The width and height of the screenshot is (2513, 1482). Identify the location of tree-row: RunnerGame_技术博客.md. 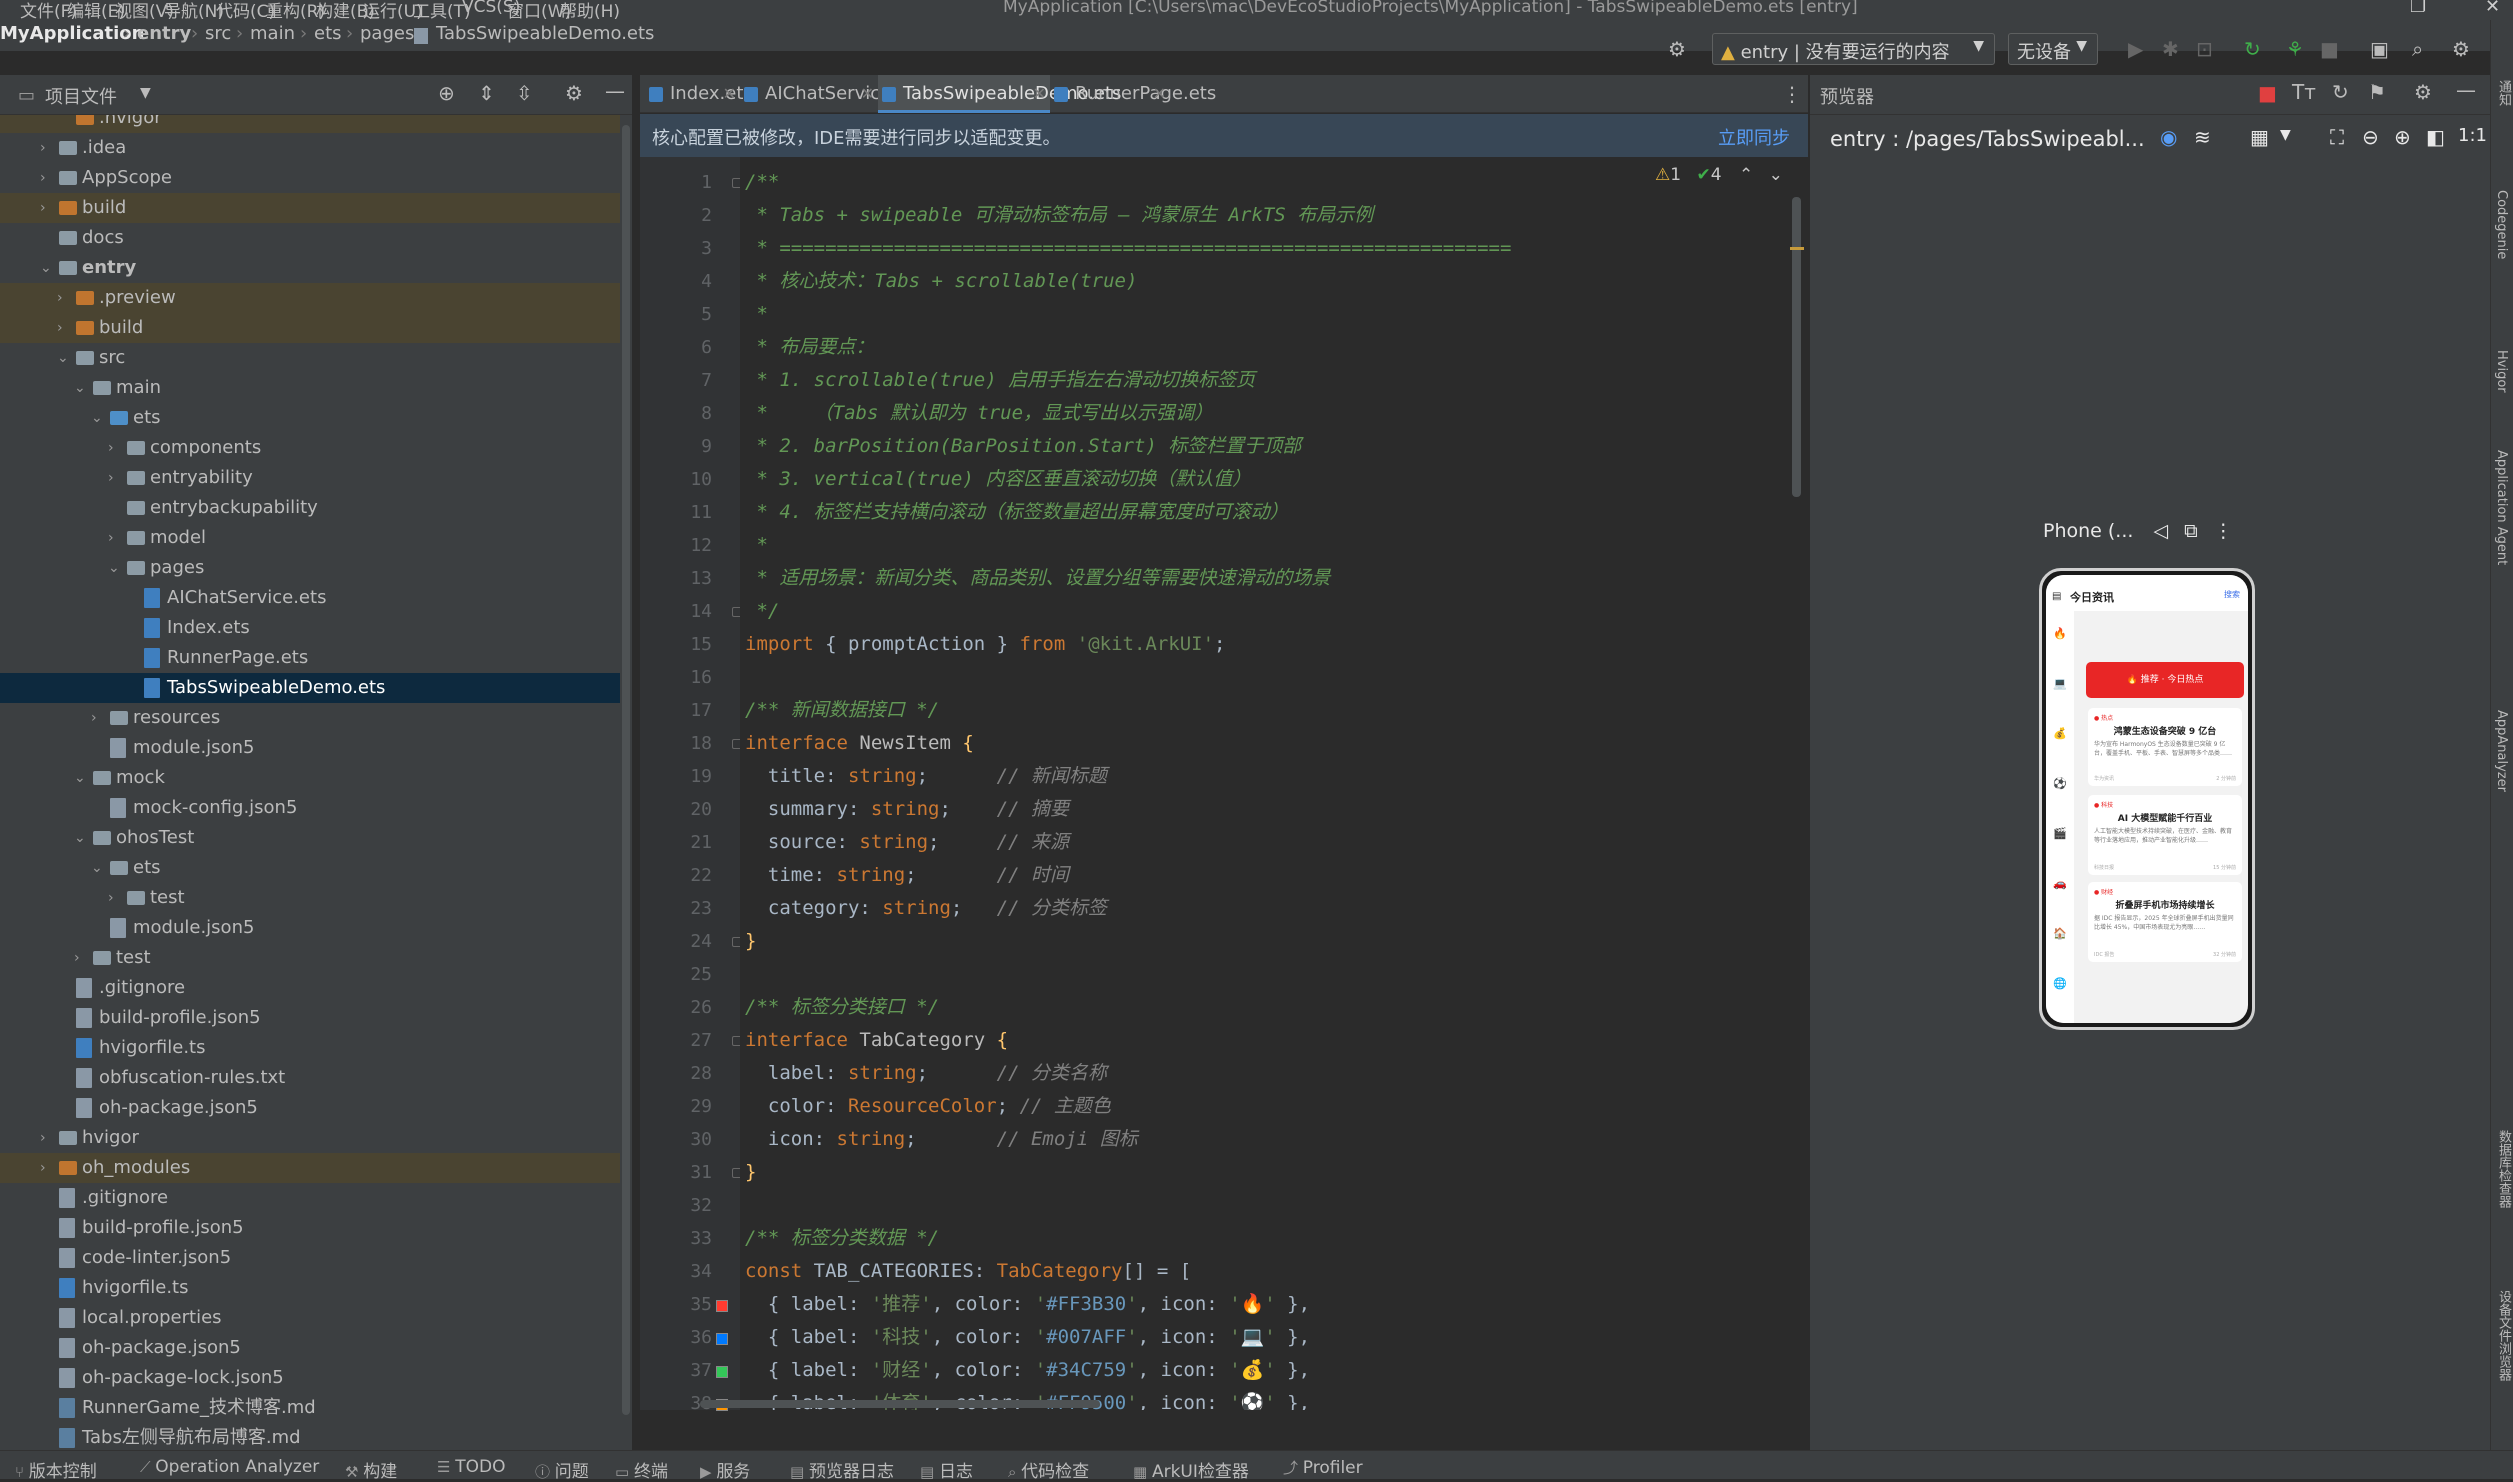
(310, 1408).